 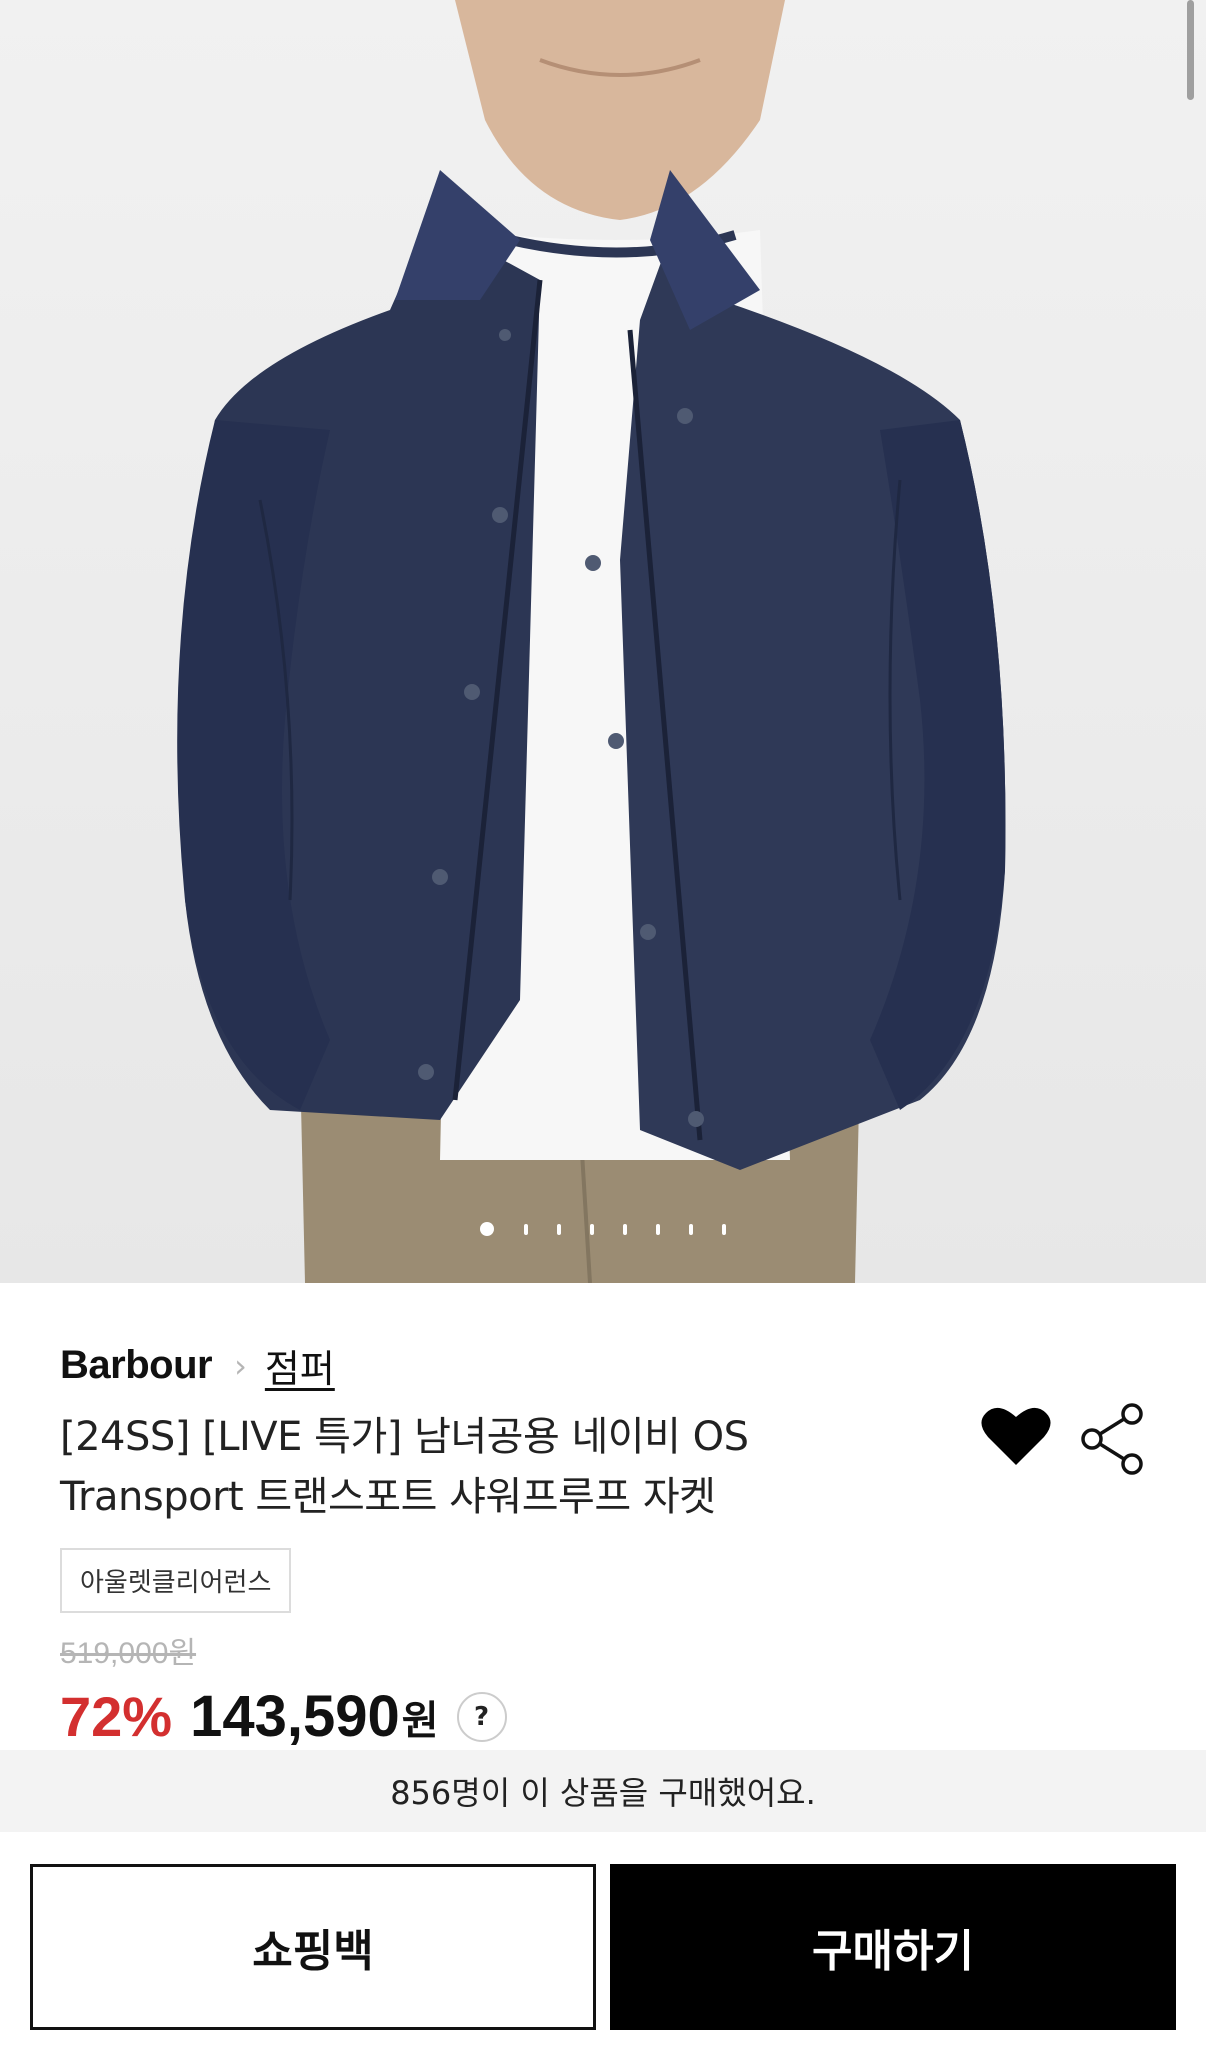 I want to click on share-icon, so click(x=1113, y=1439).